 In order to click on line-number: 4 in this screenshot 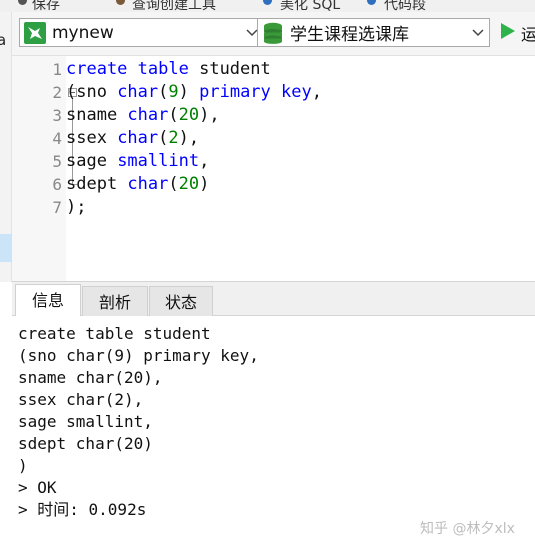, I will do `click(57, 138)`.